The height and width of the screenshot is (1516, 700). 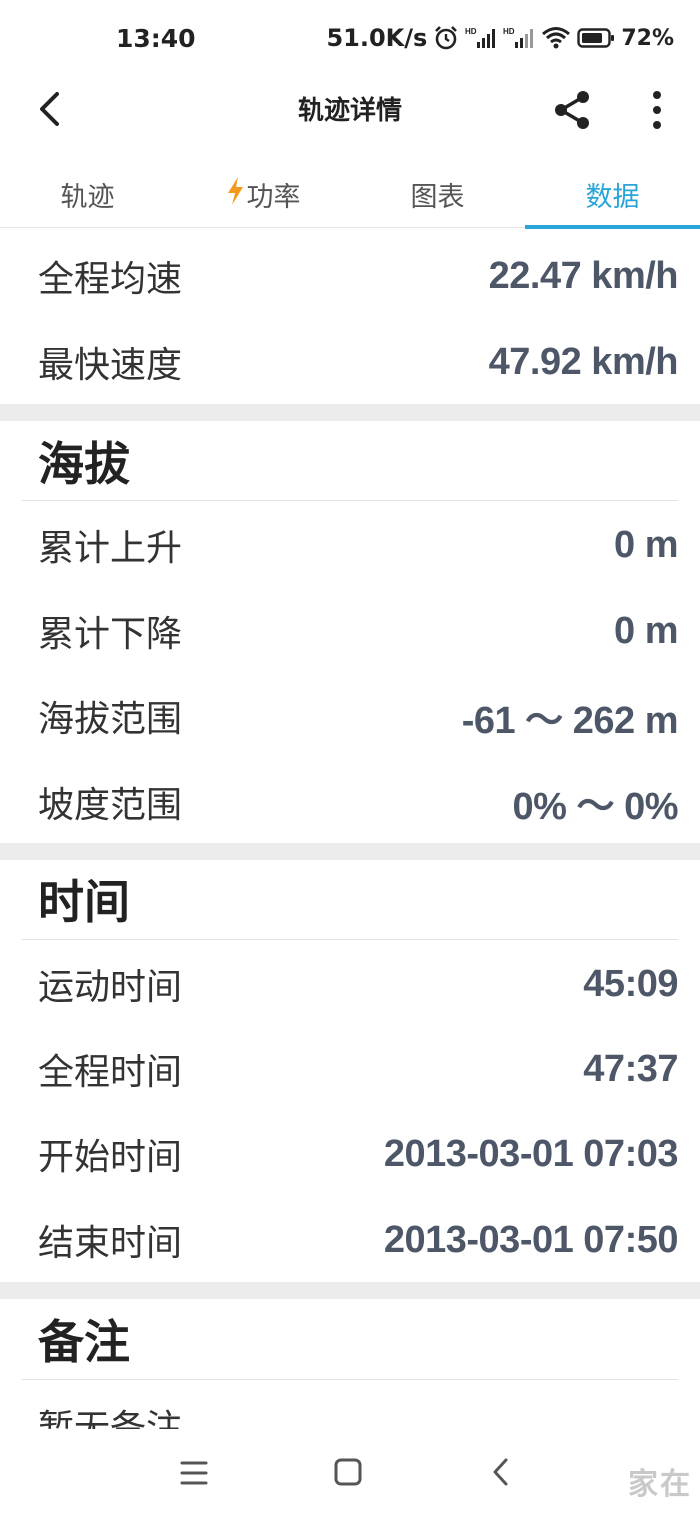 I want to click on stat-label: 最快速度, so click(x=110, y=365).